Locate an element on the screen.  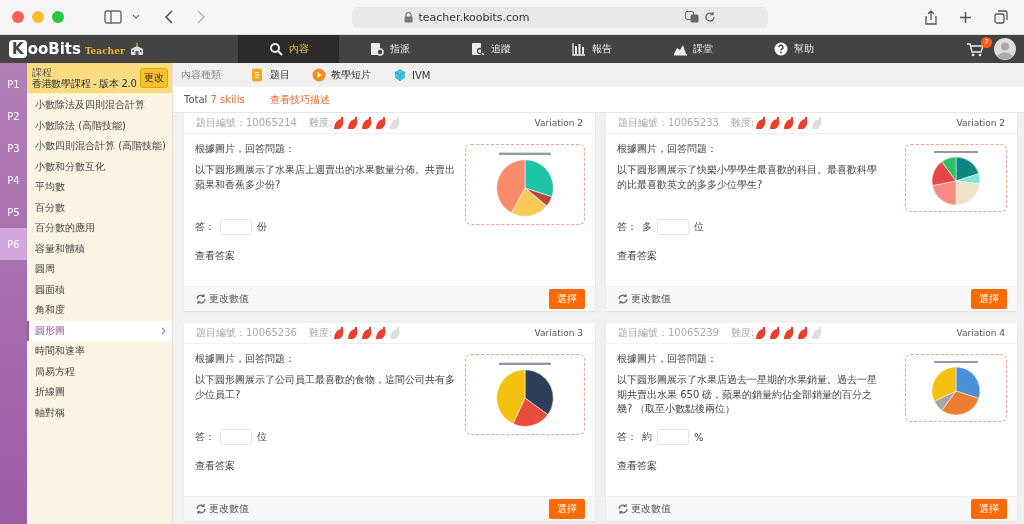
question-id: 題目編號：10065236 is located at coordinates (246, 333).